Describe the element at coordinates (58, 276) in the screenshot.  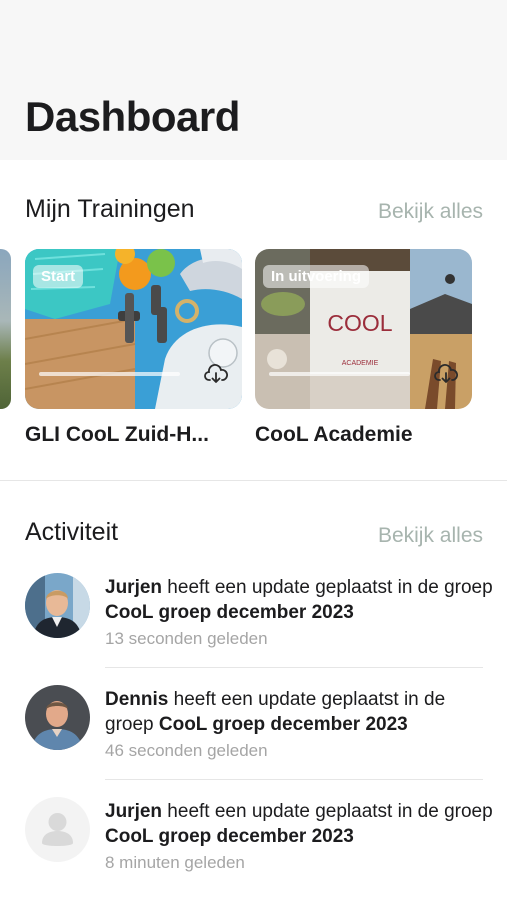
I see `status-badge: Start` at that location.